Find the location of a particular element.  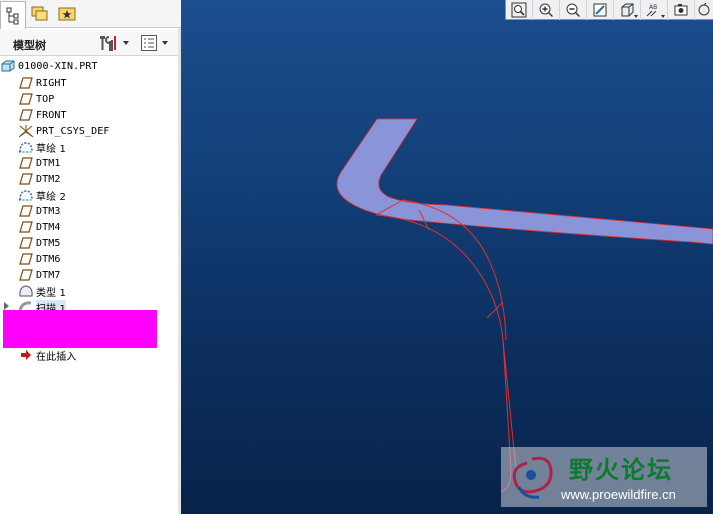

zoom-out-icon is located at coordinates (573, 10).